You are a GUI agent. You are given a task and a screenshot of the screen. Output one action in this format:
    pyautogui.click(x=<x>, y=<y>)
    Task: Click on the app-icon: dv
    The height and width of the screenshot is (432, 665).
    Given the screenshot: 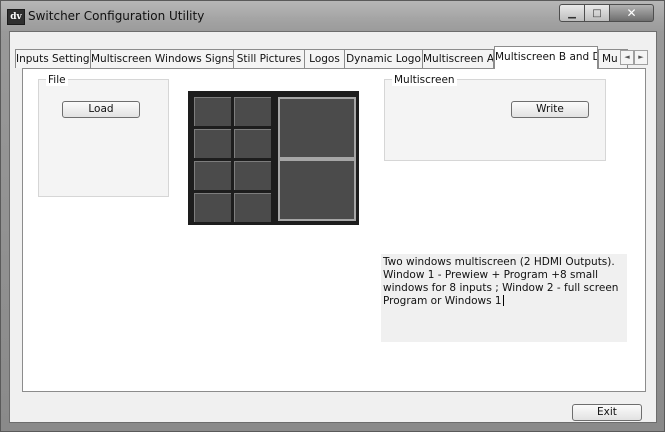 What is the action you would take?
    pyautogui.click(x=16, y=17)
    